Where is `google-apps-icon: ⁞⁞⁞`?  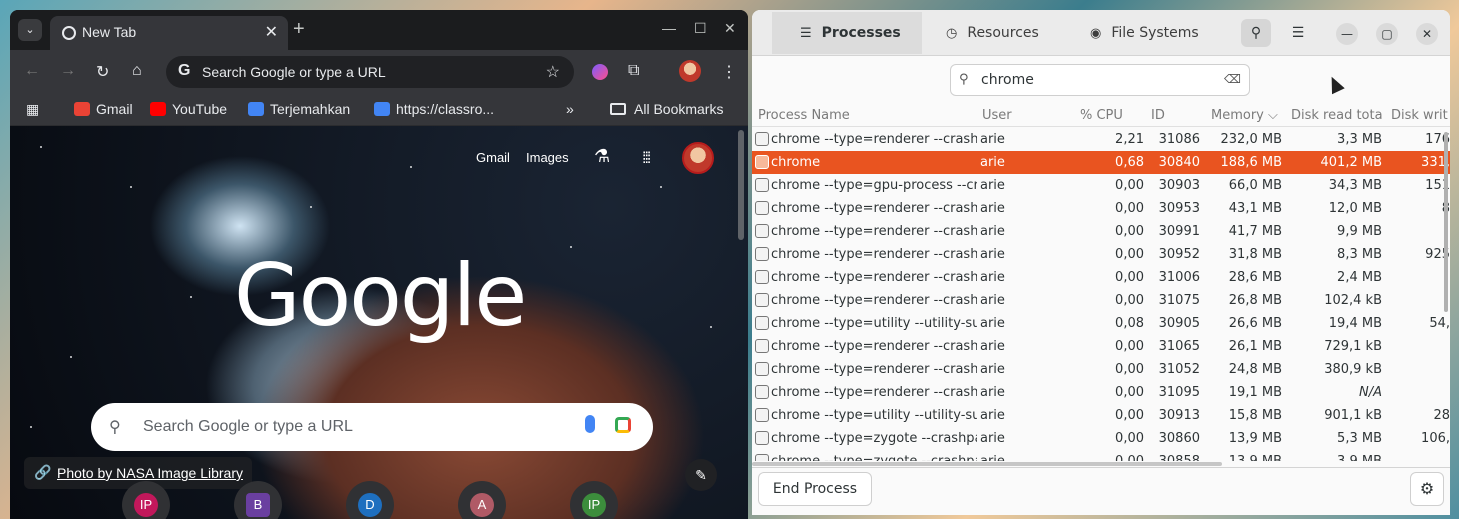 google-apps-icon: ⁞⁞⁞ is located at coordinates (646, 159).